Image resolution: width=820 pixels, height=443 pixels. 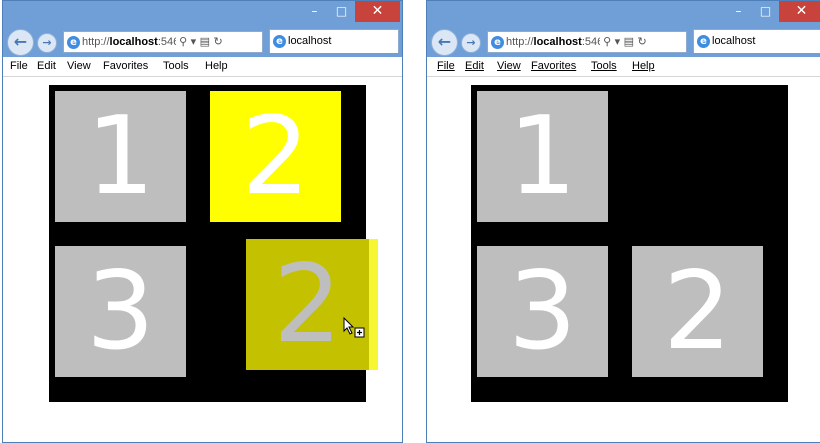 What do you see at coordinates (697, 311) in the screenshot?
I see `tile-2: 2` at bounding box center [697, 311].